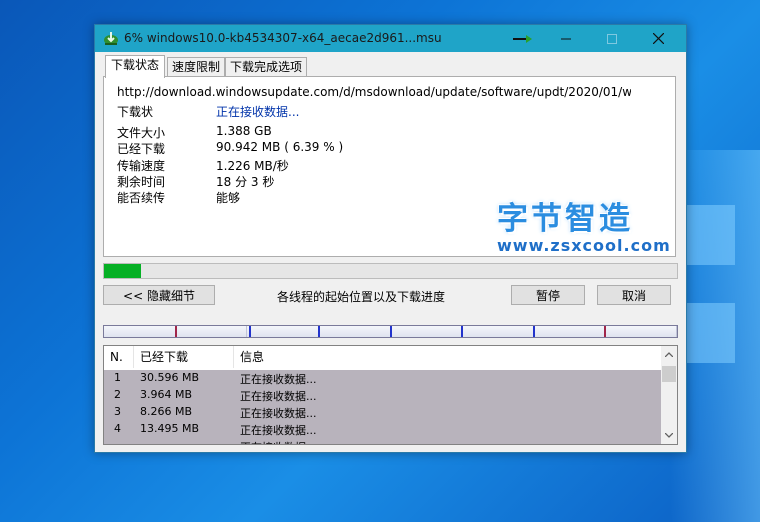 Image resolution: width=760 pixels, height=522 pixels. What do you see at coordinates (634, 295) in the screenshot?
I see `cancel-button: 取消` at bounding box center [634, 295].